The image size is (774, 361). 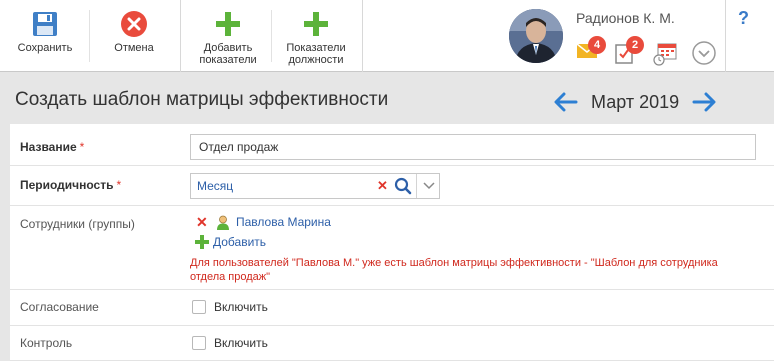 I want to click on add-indicators-line1: Добавить, so click(x=228, y=48).